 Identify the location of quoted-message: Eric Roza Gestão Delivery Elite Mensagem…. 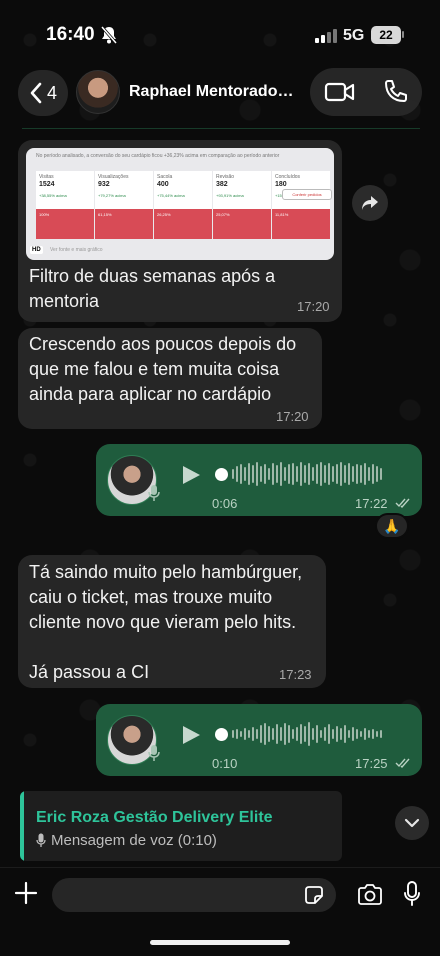
(181, 826).